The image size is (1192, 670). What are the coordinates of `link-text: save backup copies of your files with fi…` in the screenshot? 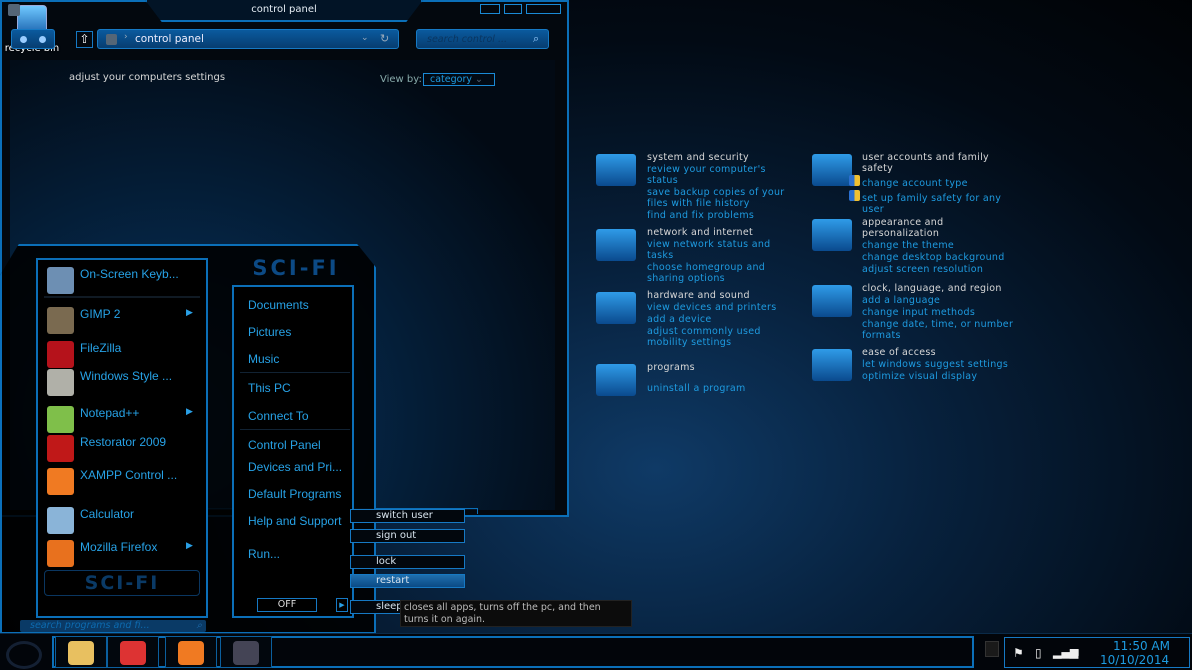 It's located at (715, 198).